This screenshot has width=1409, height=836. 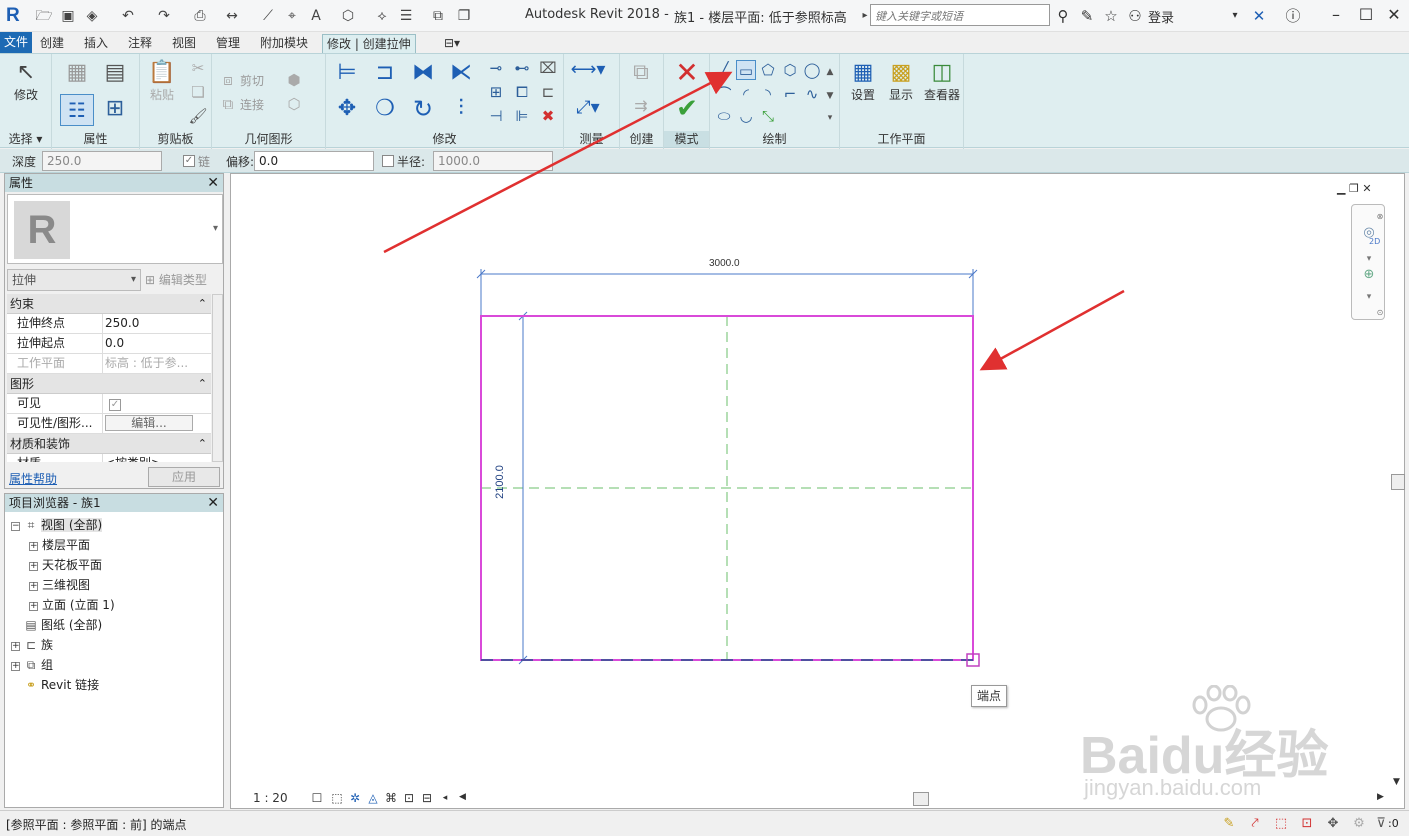 I want to click on finish-edit-mode-icon: ✔, so click(x=687, y=109).